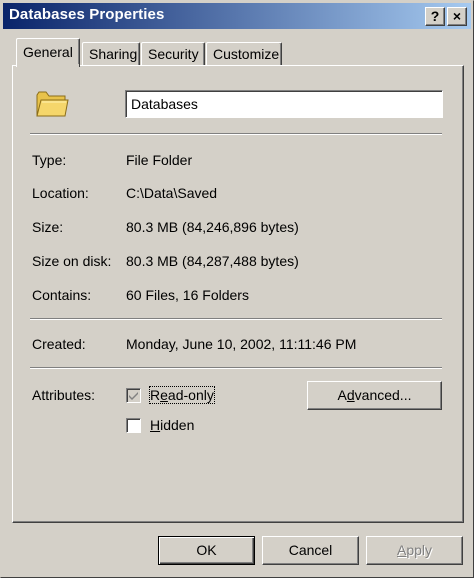 The width and height of the screenshot is (474, 578). What do you see at coordinates (87, 14) in the screenshot?
I see `window-title: Databases Properties` at bounding box center [87, 14].